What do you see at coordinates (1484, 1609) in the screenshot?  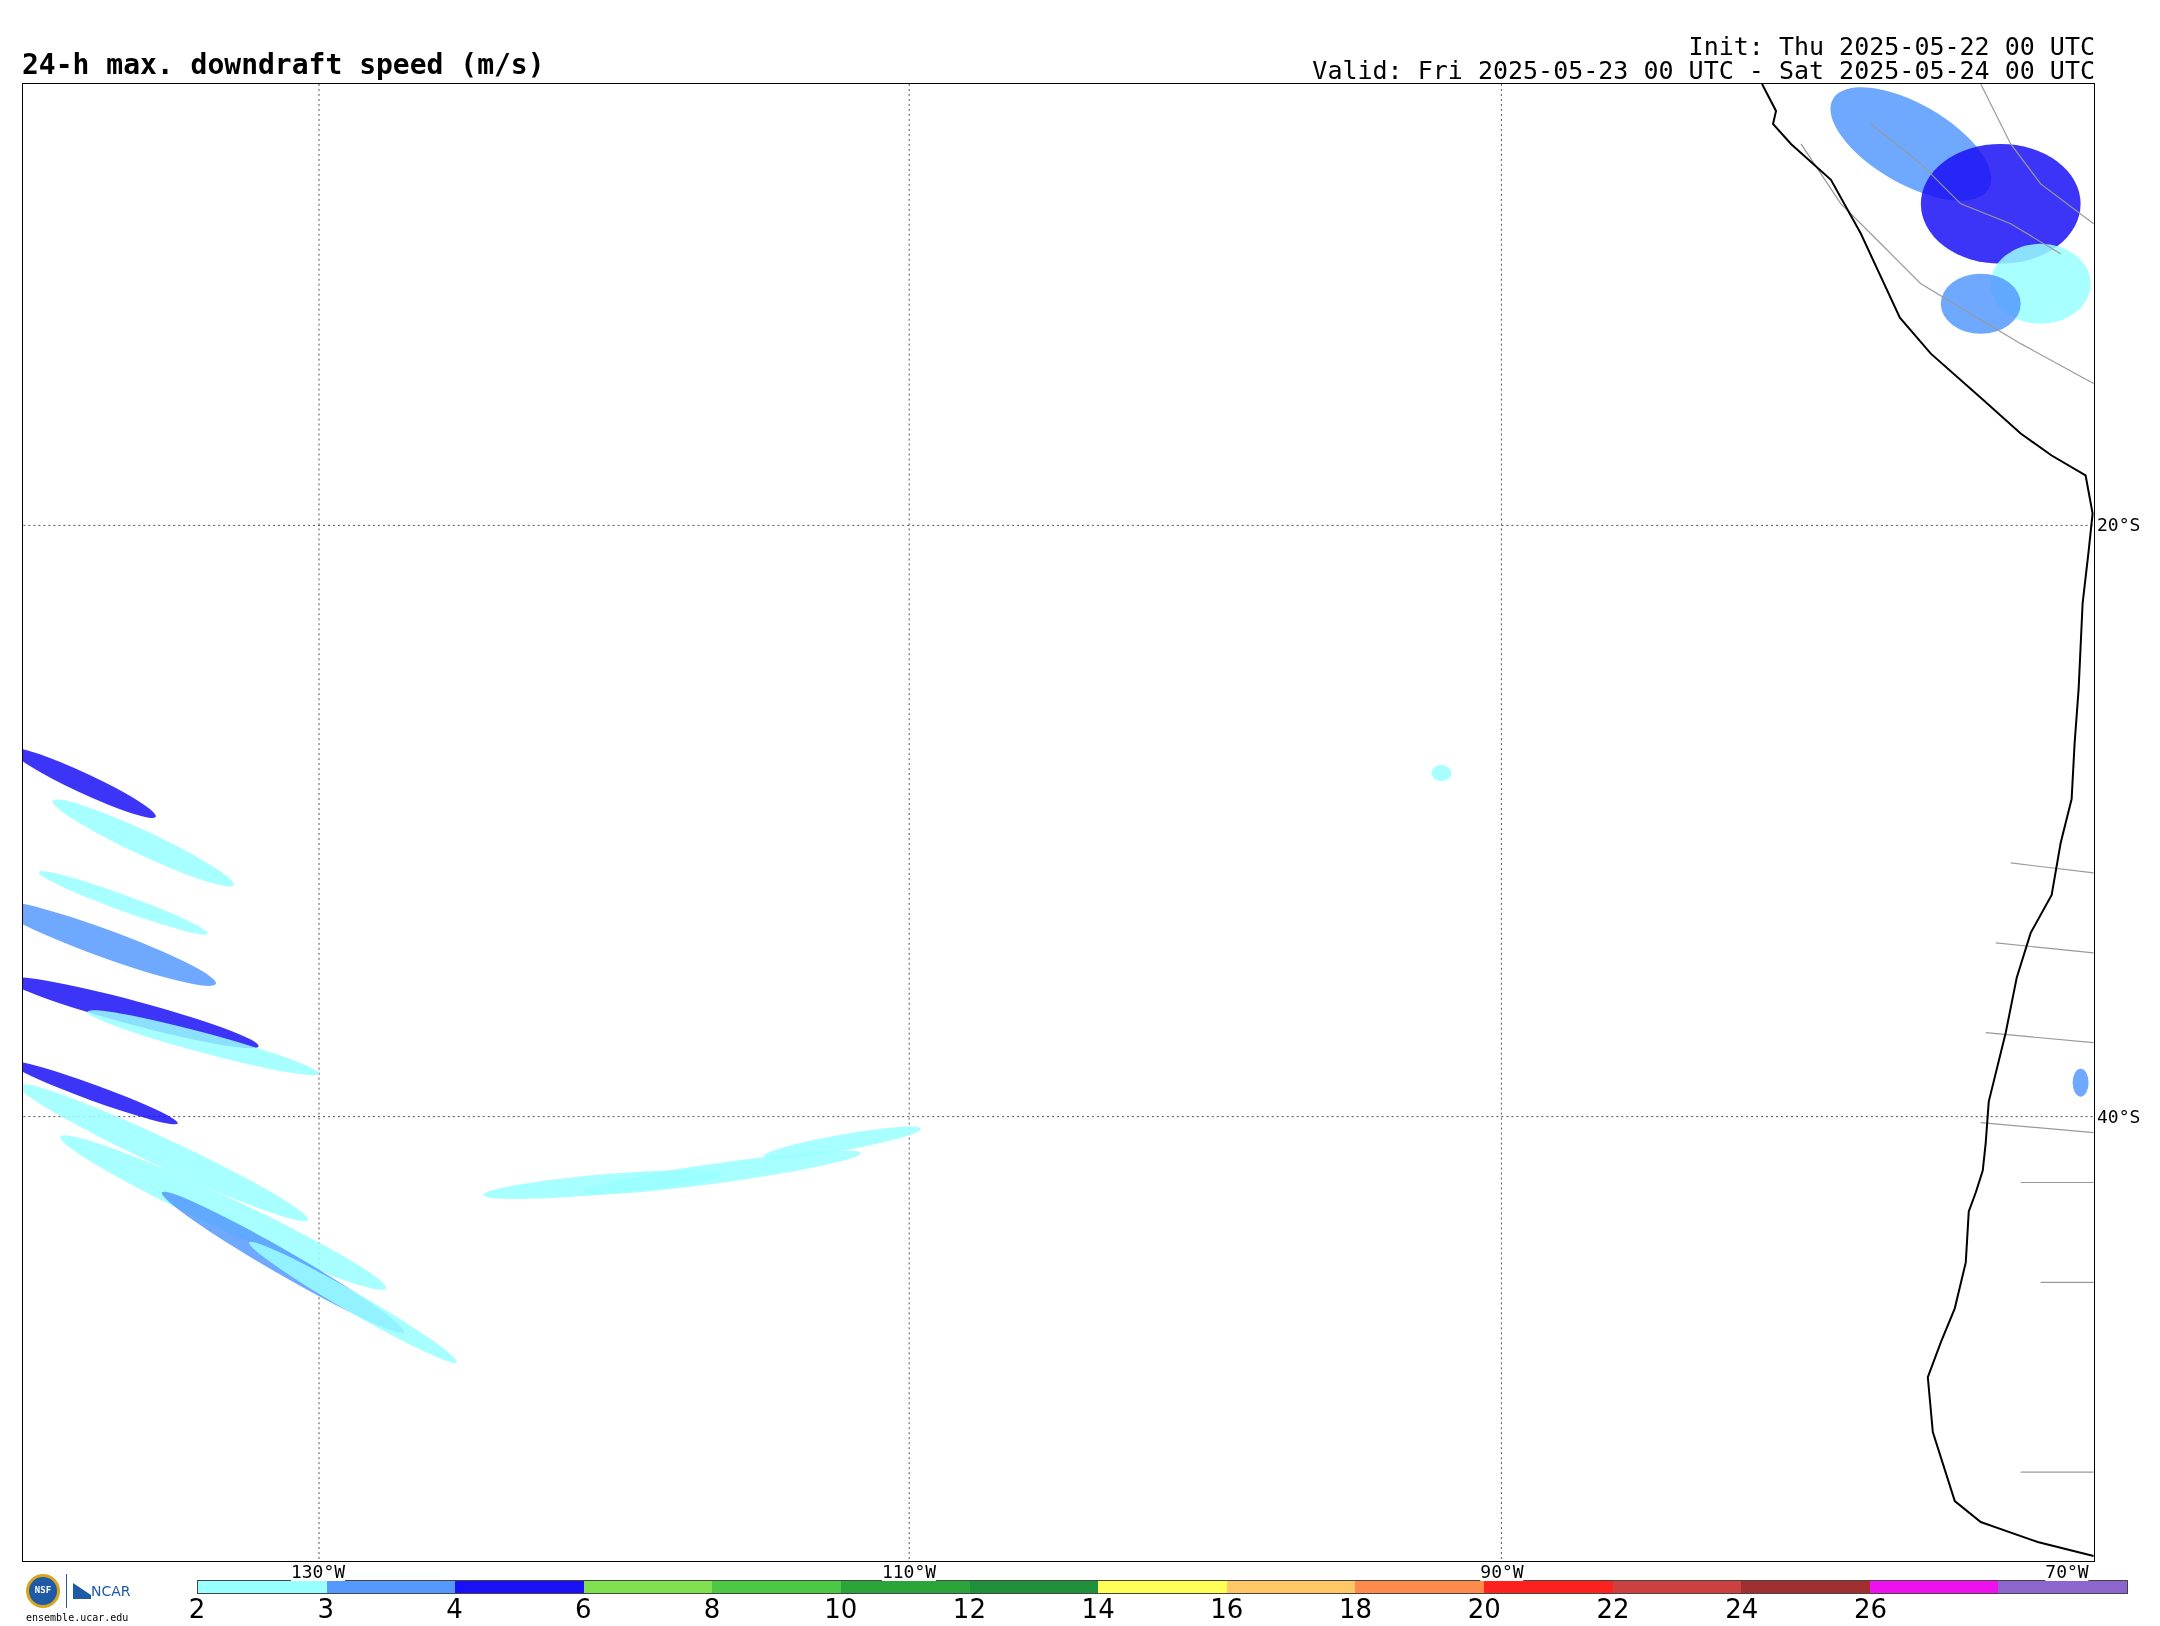 I see `colorbar-tick-label: 20` at bounding box center [1484, 1609].